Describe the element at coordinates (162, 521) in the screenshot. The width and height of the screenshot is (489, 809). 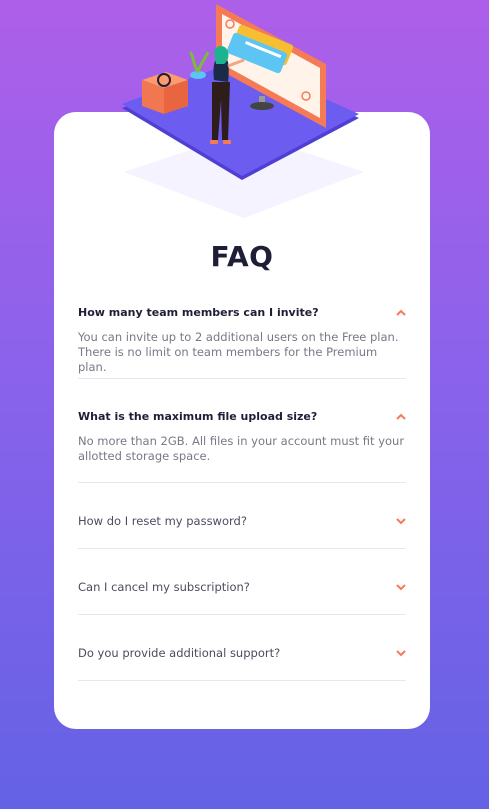
I see `faq-question: How do I reset my password?` at that location.